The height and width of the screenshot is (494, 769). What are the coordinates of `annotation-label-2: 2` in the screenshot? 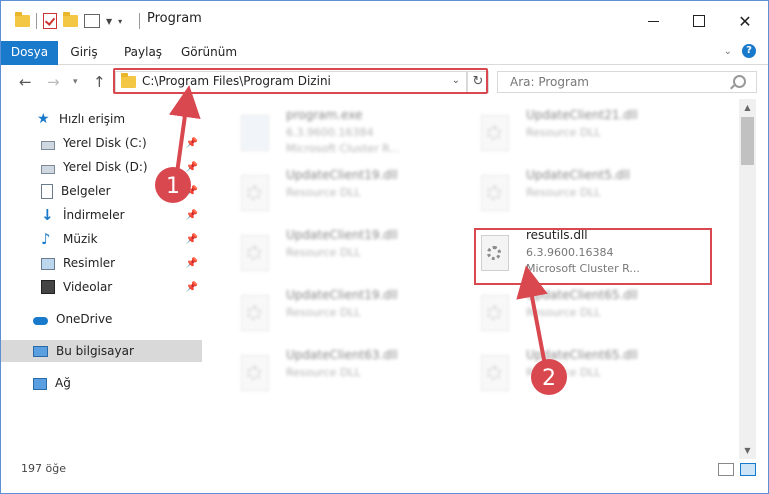 It's located at (549, 378).